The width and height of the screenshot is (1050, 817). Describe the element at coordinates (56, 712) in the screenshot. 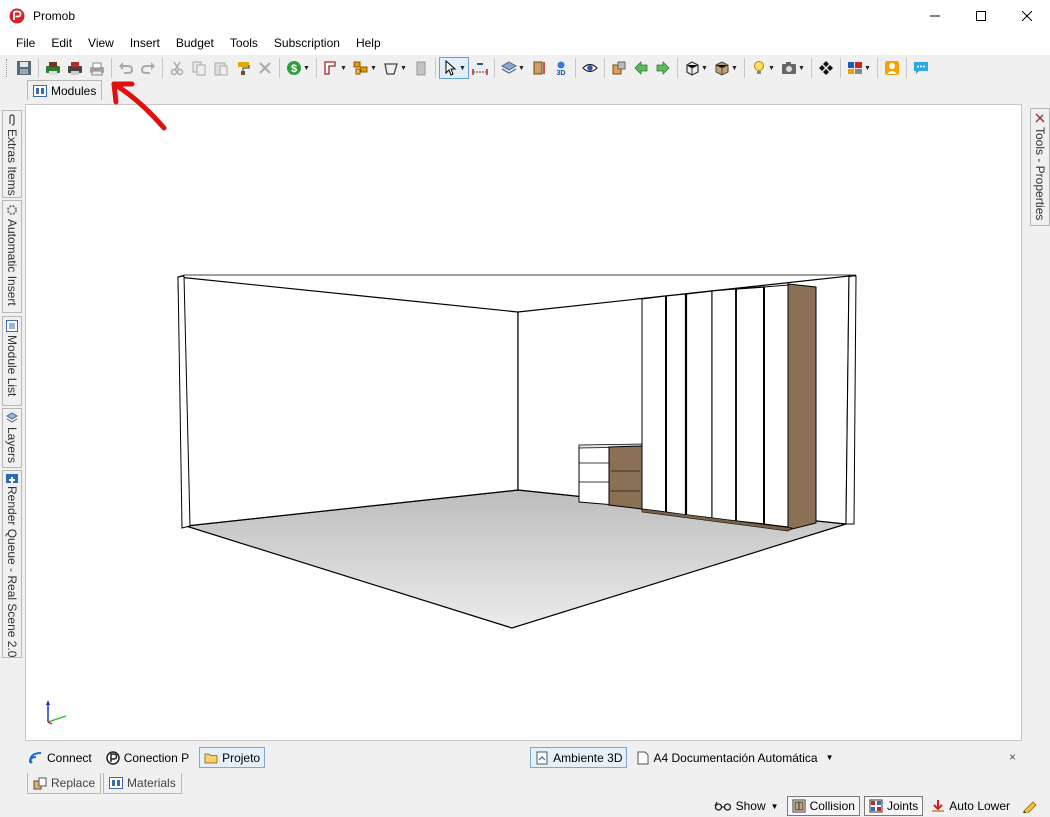

I see `axis-gizmo-icon` at that location.